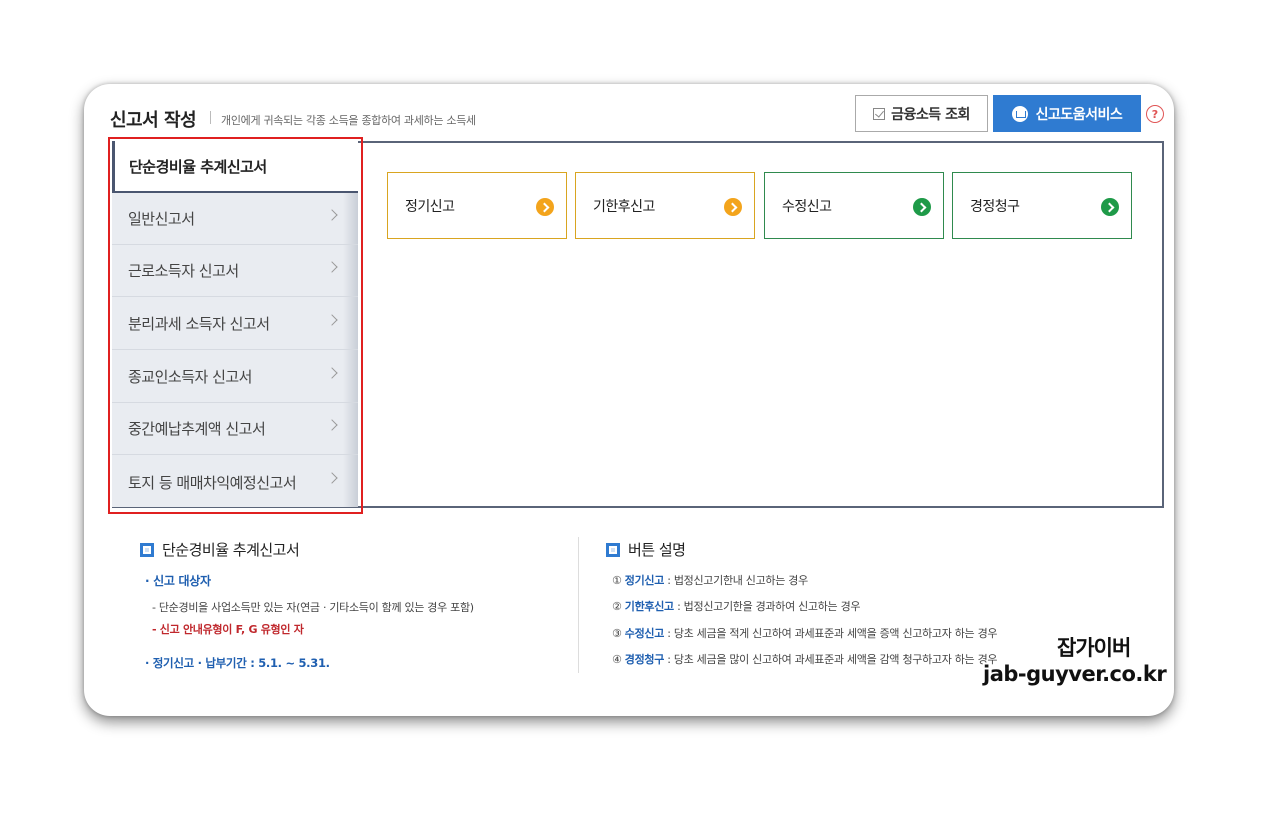 This screenshot has height=821, width=1280. Describe the element at coordinates (646, 549) in the screenshot. I see `info-heading-right: 버튼 설명` at that location.